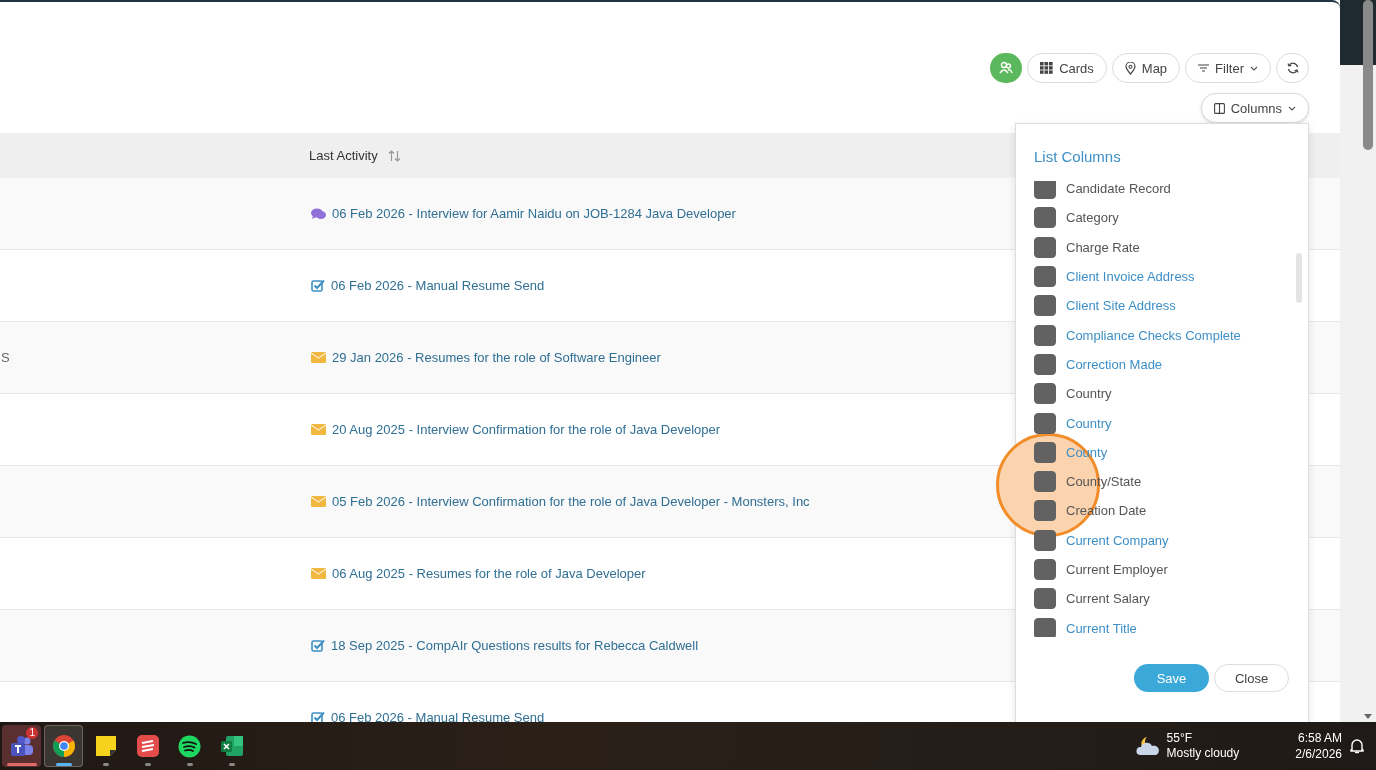  What do you see at coordinates (526, 429) in the screenshot?
I see `activity-link: 20 Aug 2025 - Interview Confirmation for the role of Java Developer` at bounding box center [526, 429].